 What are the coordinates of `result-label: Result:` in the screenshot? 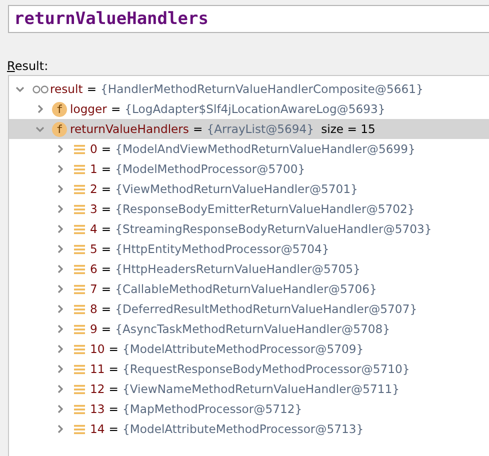 It's located at (28, 66).